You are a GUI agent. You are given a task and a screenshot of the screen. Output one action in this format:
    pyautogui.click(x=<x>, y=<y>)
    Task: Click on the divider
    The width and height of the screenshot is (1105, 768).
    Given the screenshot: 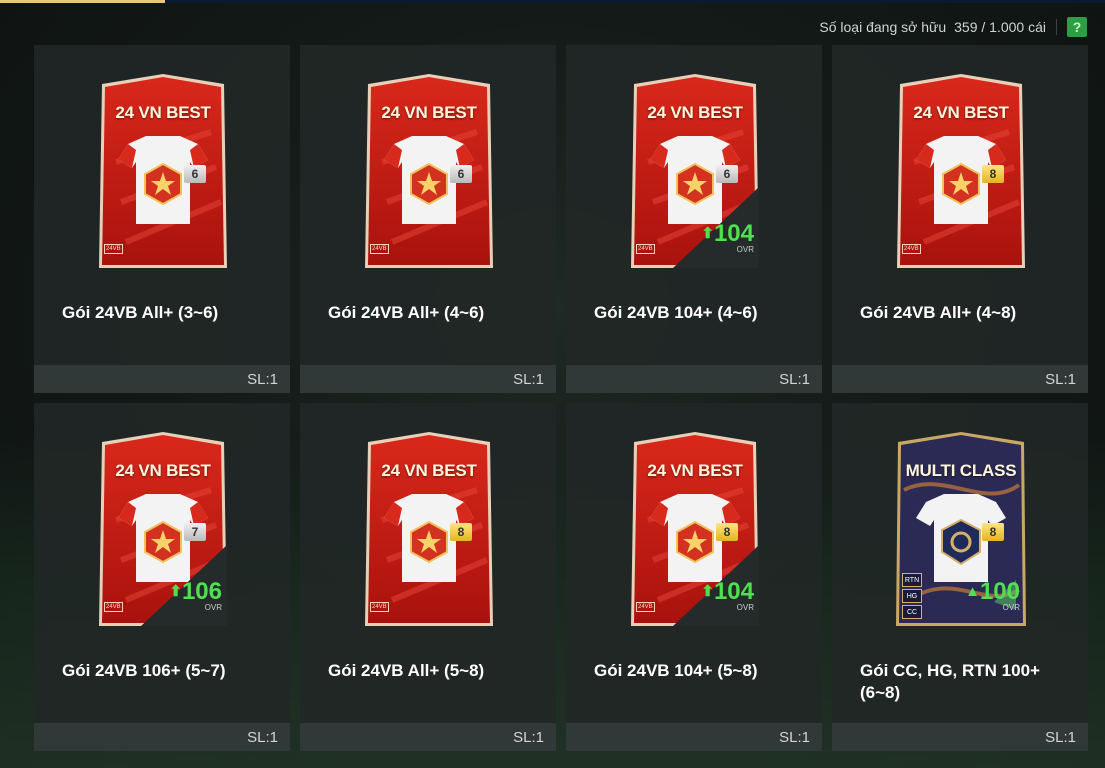 What is the action you would take?
    pyautogui.click(x=1056, y=27)
    